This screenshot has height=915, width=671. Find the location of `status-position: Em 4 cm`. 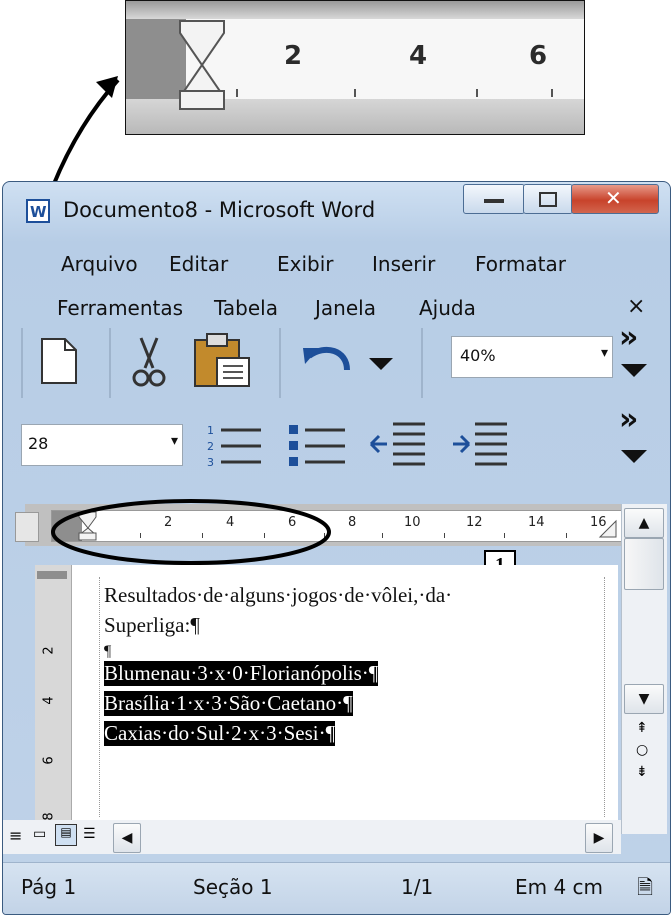

status-position: Em 4 cm is located at coordinates (559, 887).